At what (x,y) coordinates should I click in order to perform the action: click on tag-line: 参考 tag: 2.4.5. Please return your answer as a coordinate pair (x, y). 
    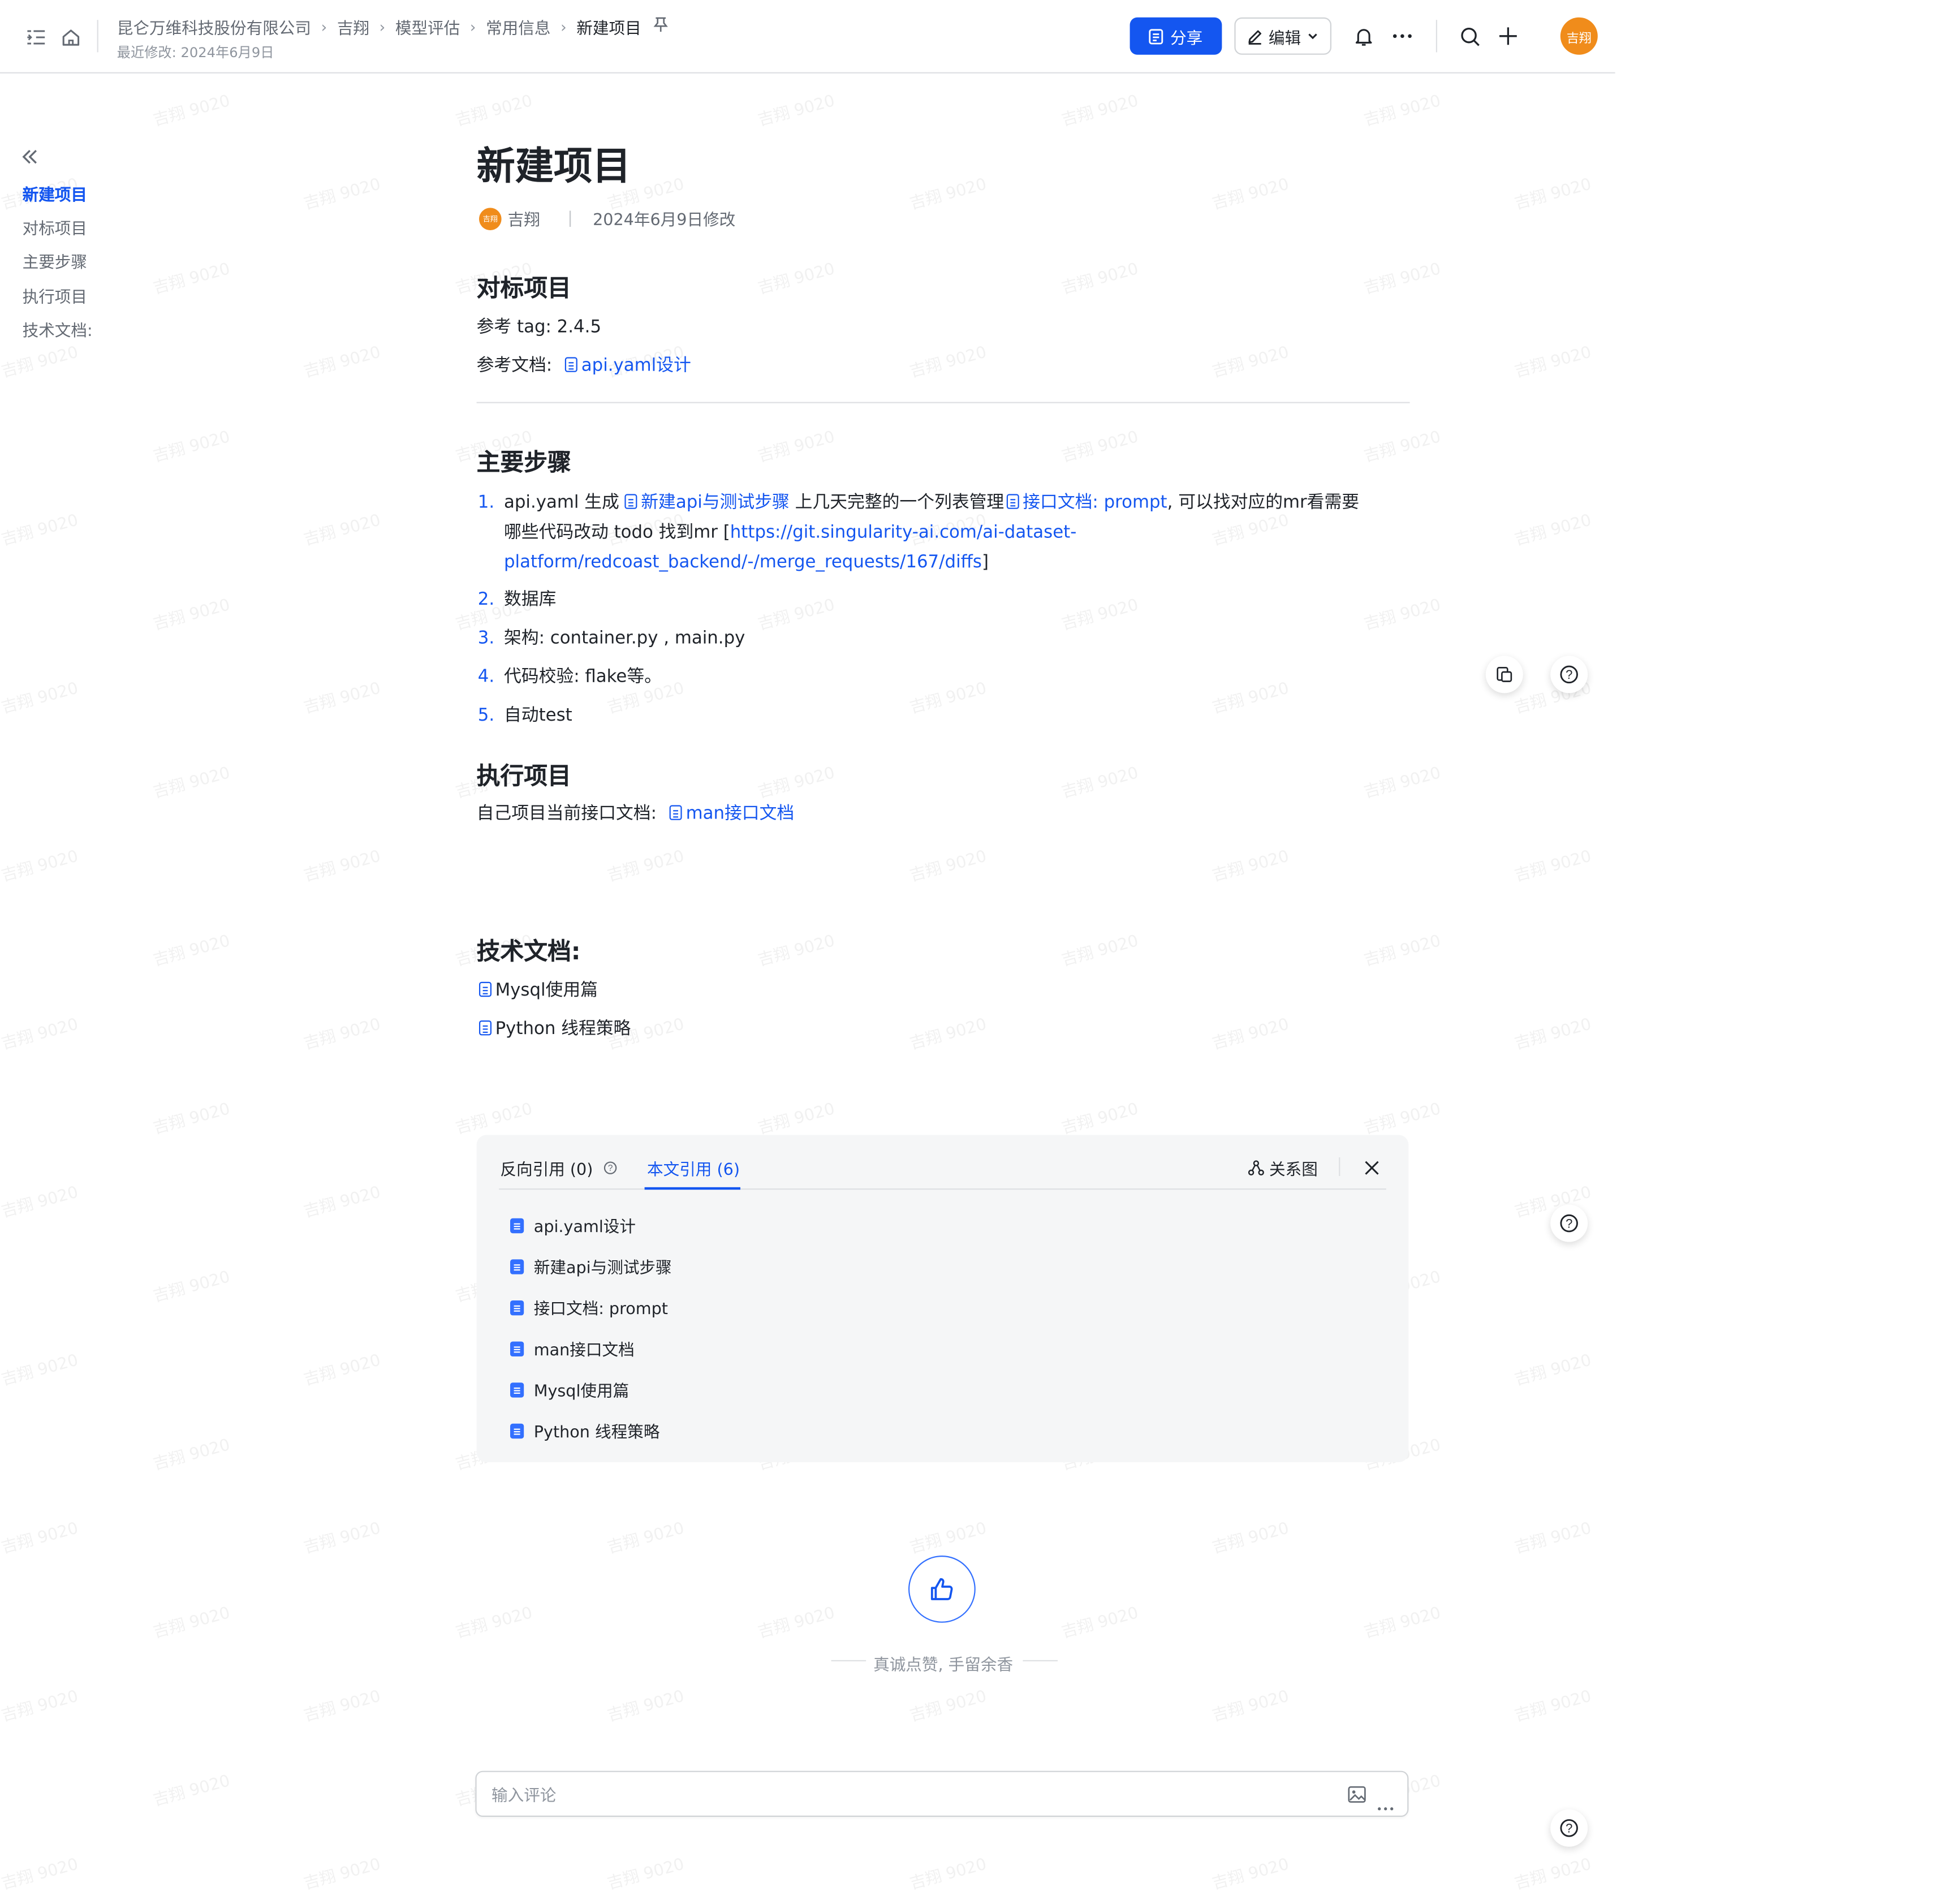
    Looking at the image, I should click on (539, 327).